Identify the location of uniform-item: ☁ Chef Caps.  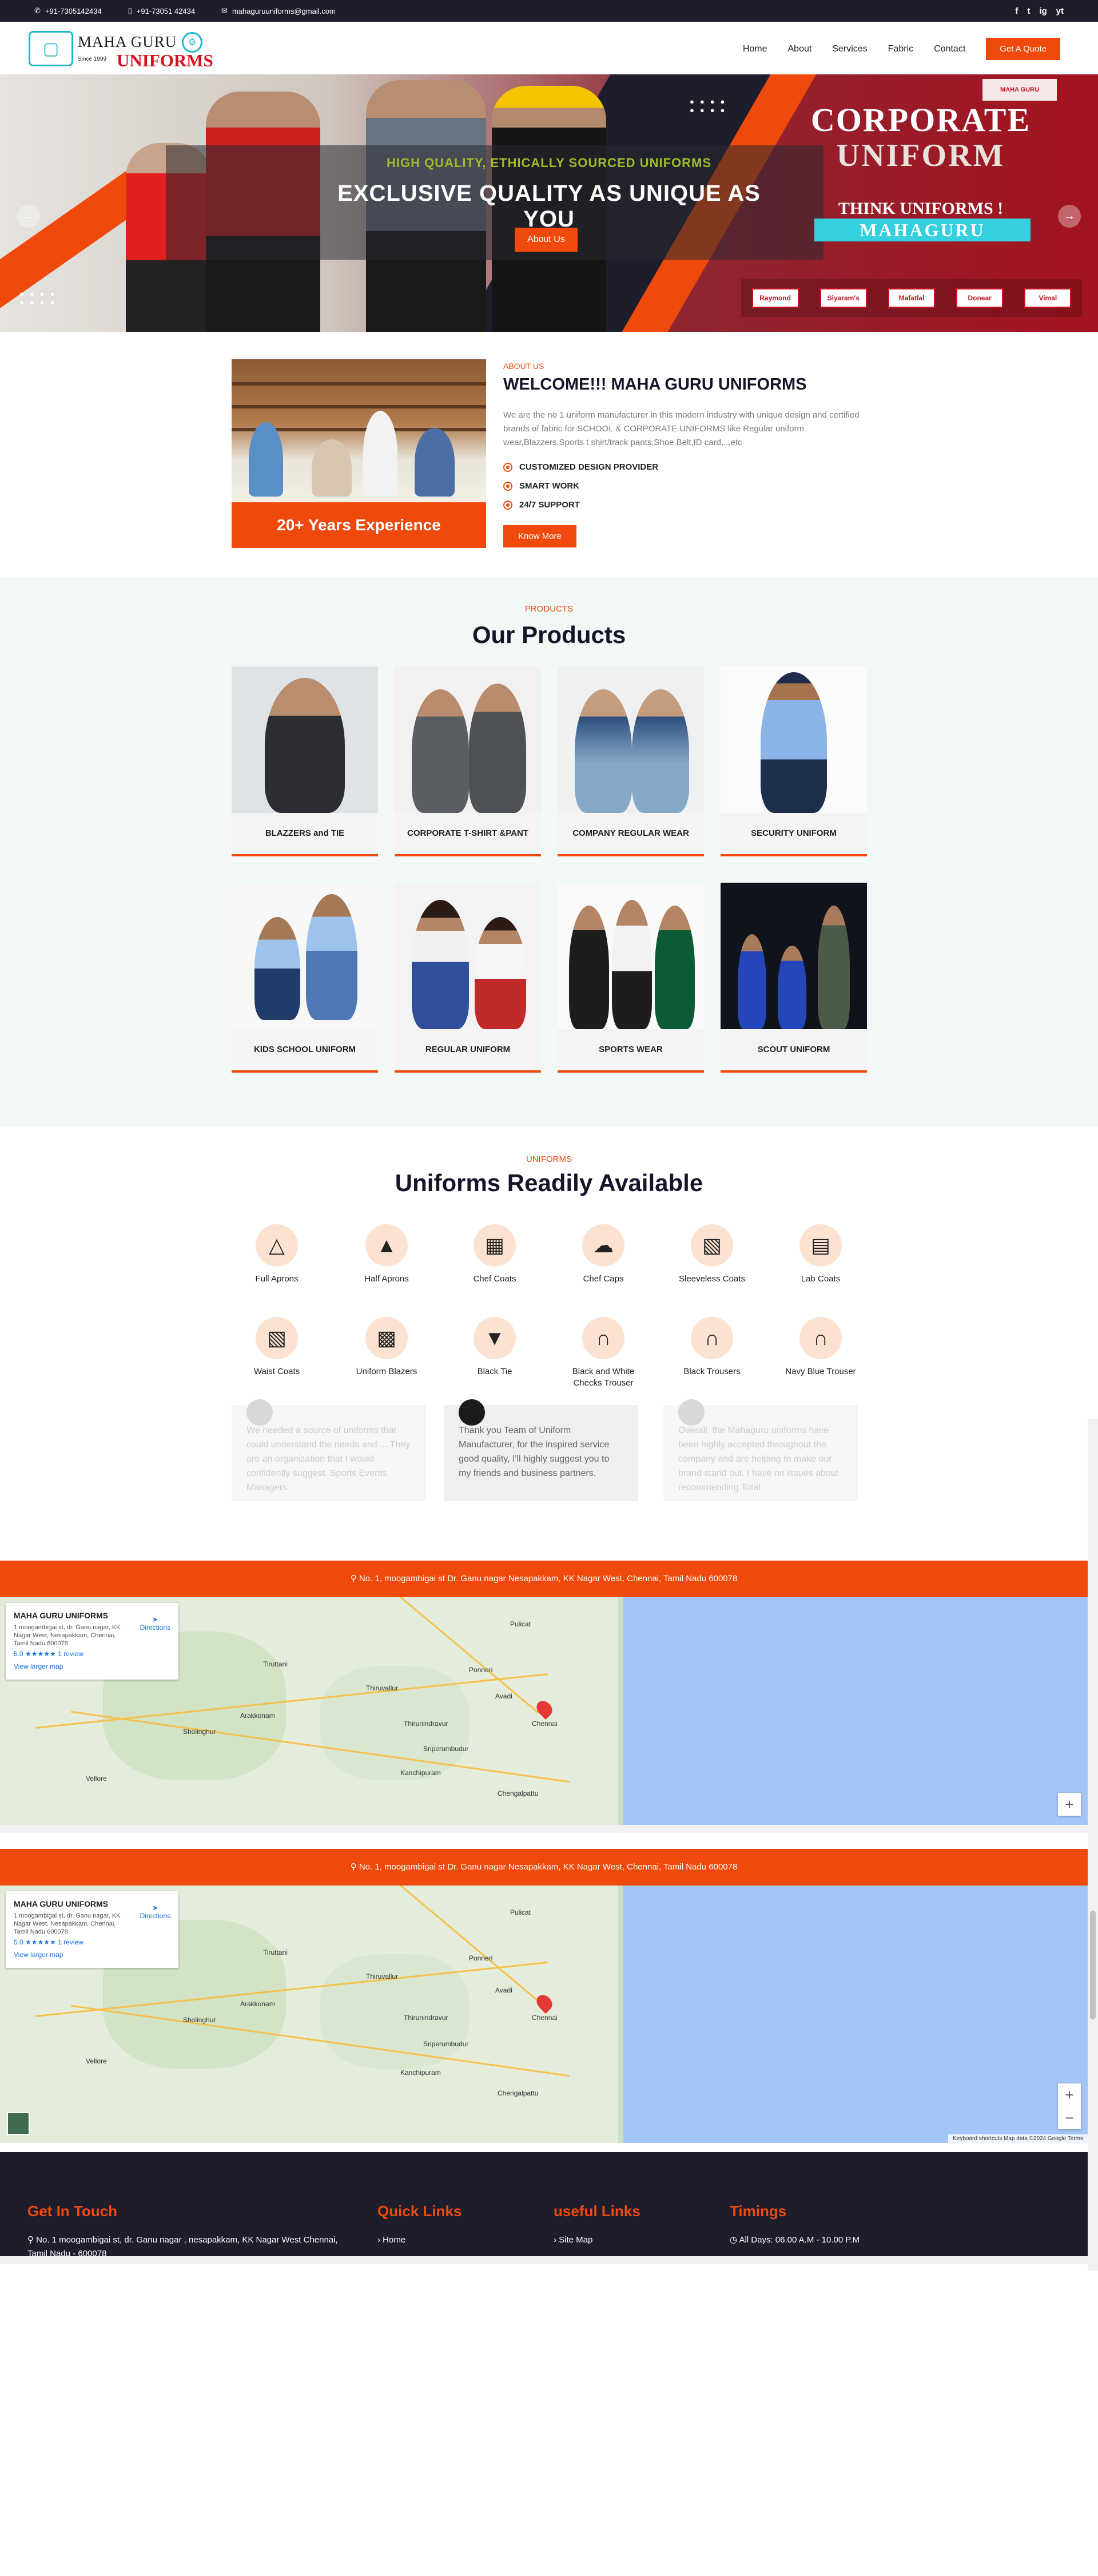
(603, 1254).